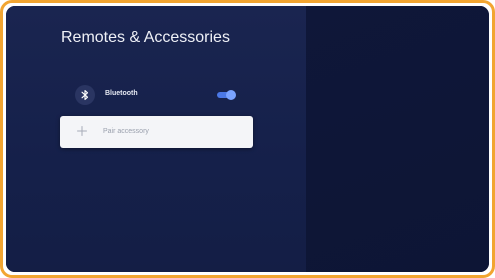 The width and height of the screenshot is (495, 278). I want to click on bluetooth-toggle, so click(226, 95).